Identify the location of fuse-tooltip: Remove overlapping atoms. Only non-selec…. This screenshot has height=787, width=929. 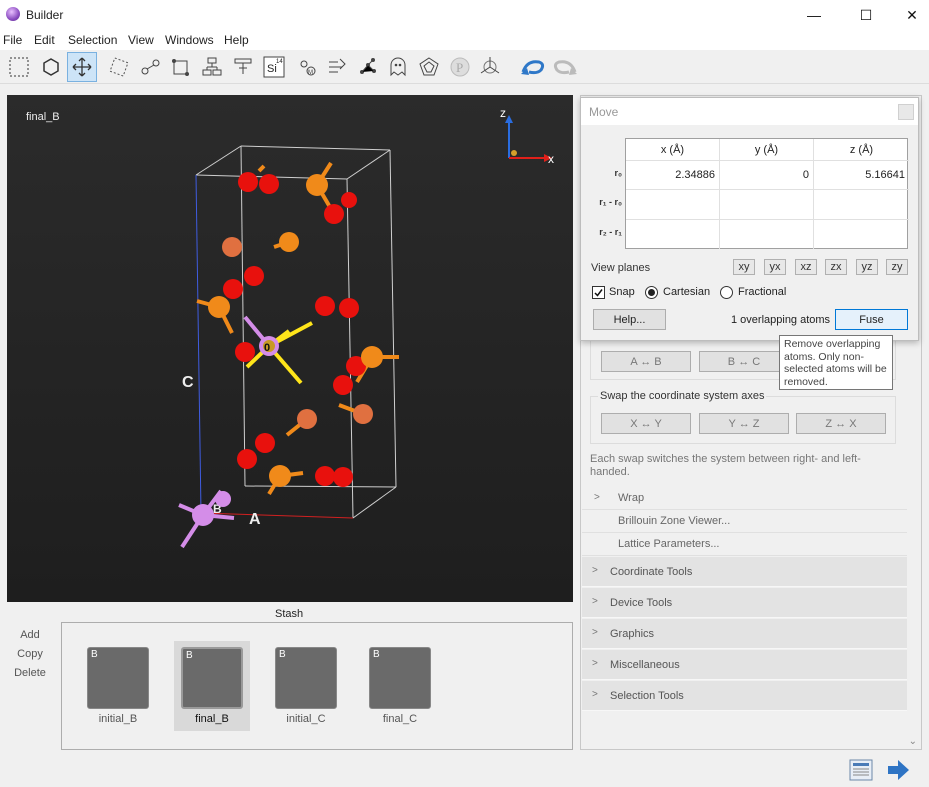
(836, 362).